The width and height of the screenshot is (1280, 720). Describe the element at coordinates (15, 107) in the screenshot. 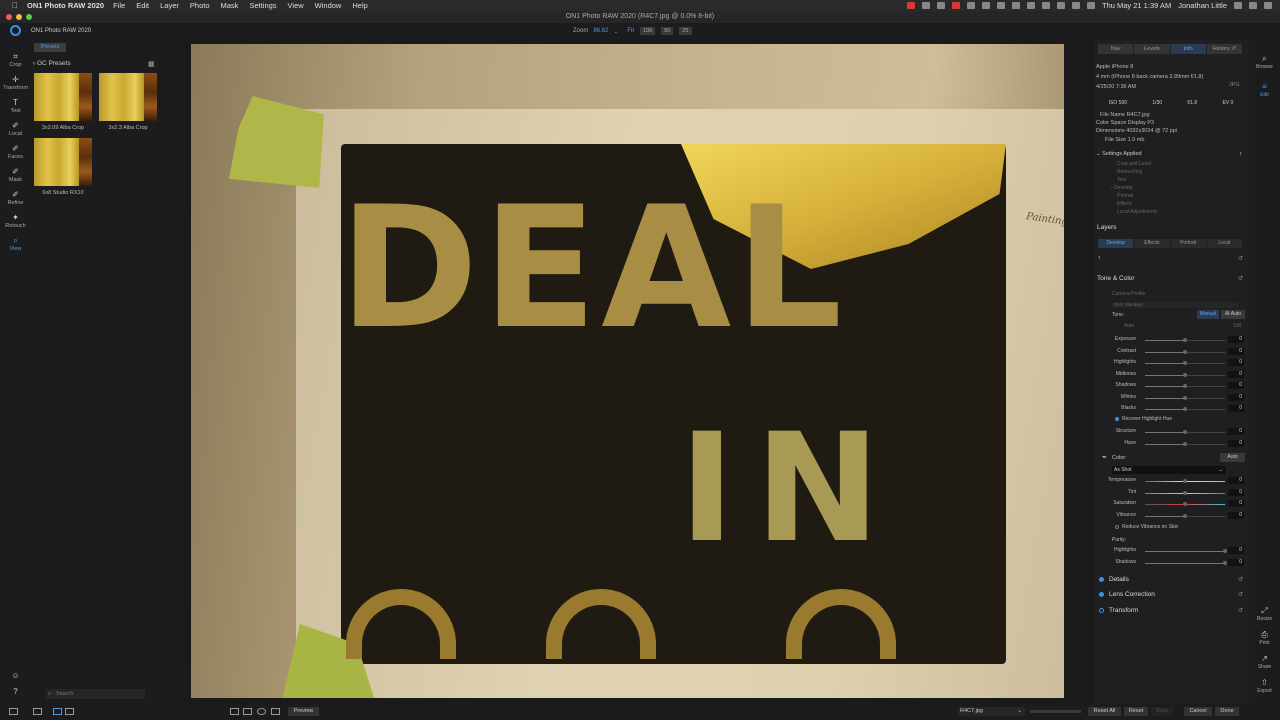

I see `tool-text: T Text` at that location.